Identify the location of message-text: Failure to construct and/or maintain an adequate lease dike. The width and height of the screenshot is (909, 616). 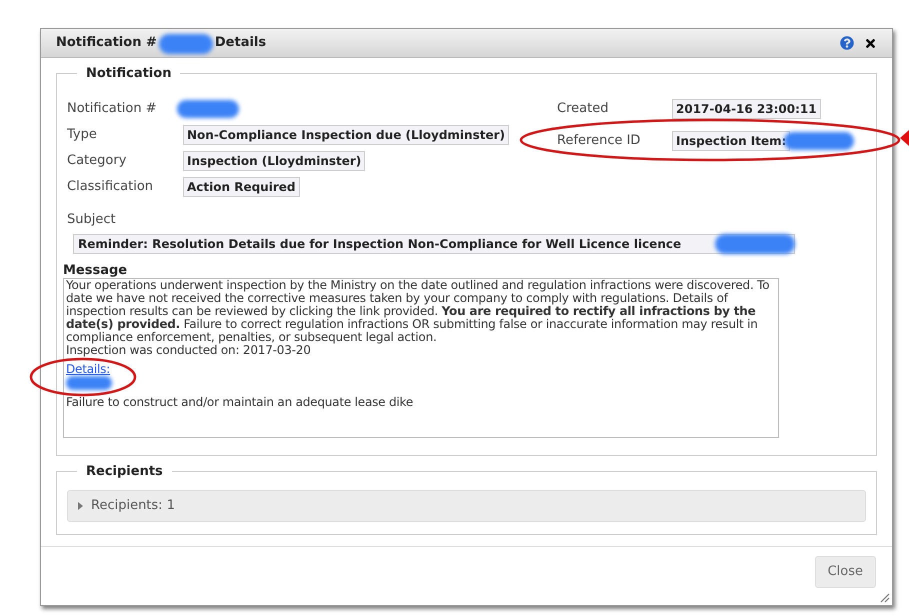
(240, 403).